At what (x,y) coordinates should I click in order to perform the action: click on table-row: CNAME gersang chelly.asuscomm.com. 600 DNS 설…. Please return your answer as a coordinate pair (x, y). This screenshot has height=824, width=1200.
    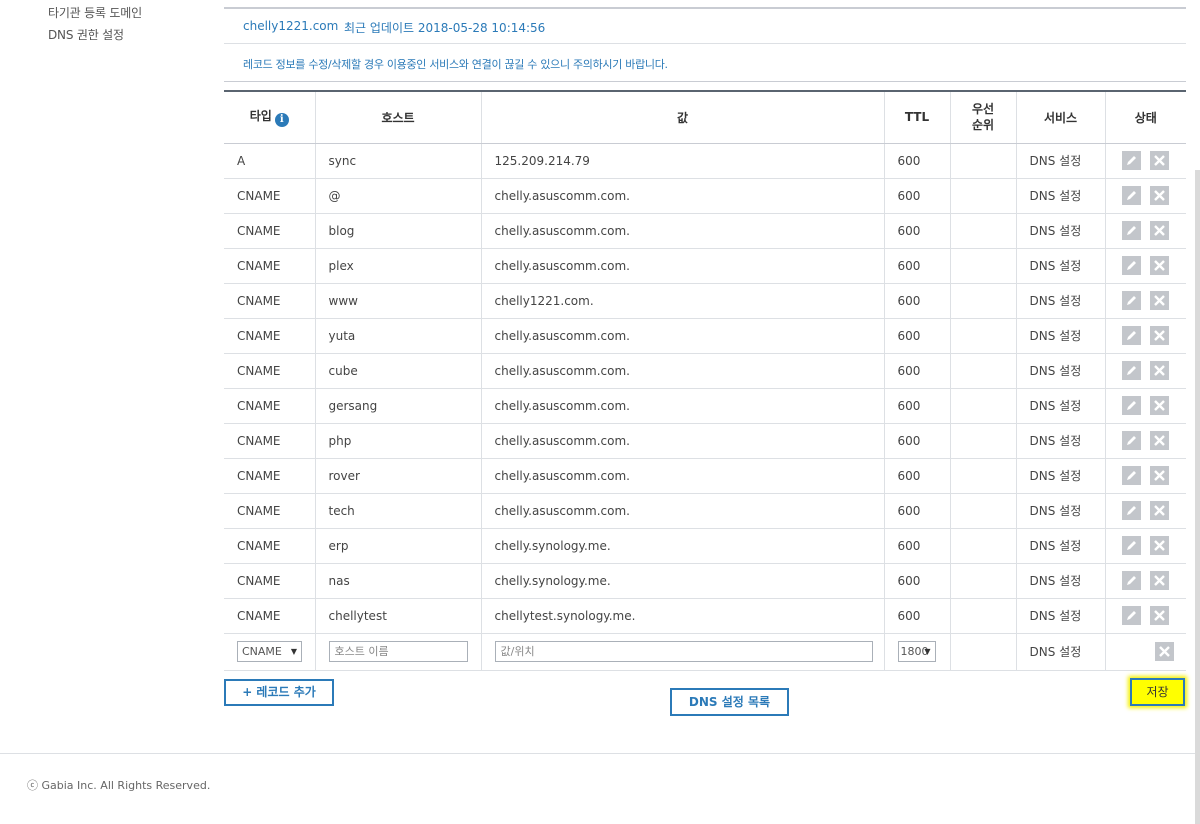
    Looking at the image, I should click on (705, 406).